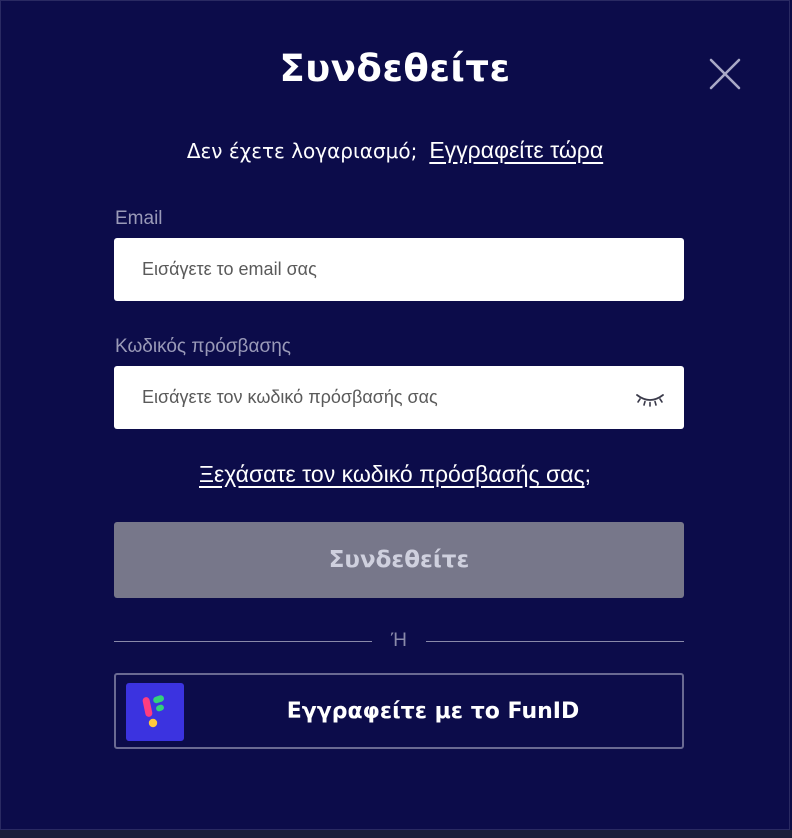 This screenshot has height=838, width=792. I want to click on forgot-password-suffix: ;, so click(587, 474).